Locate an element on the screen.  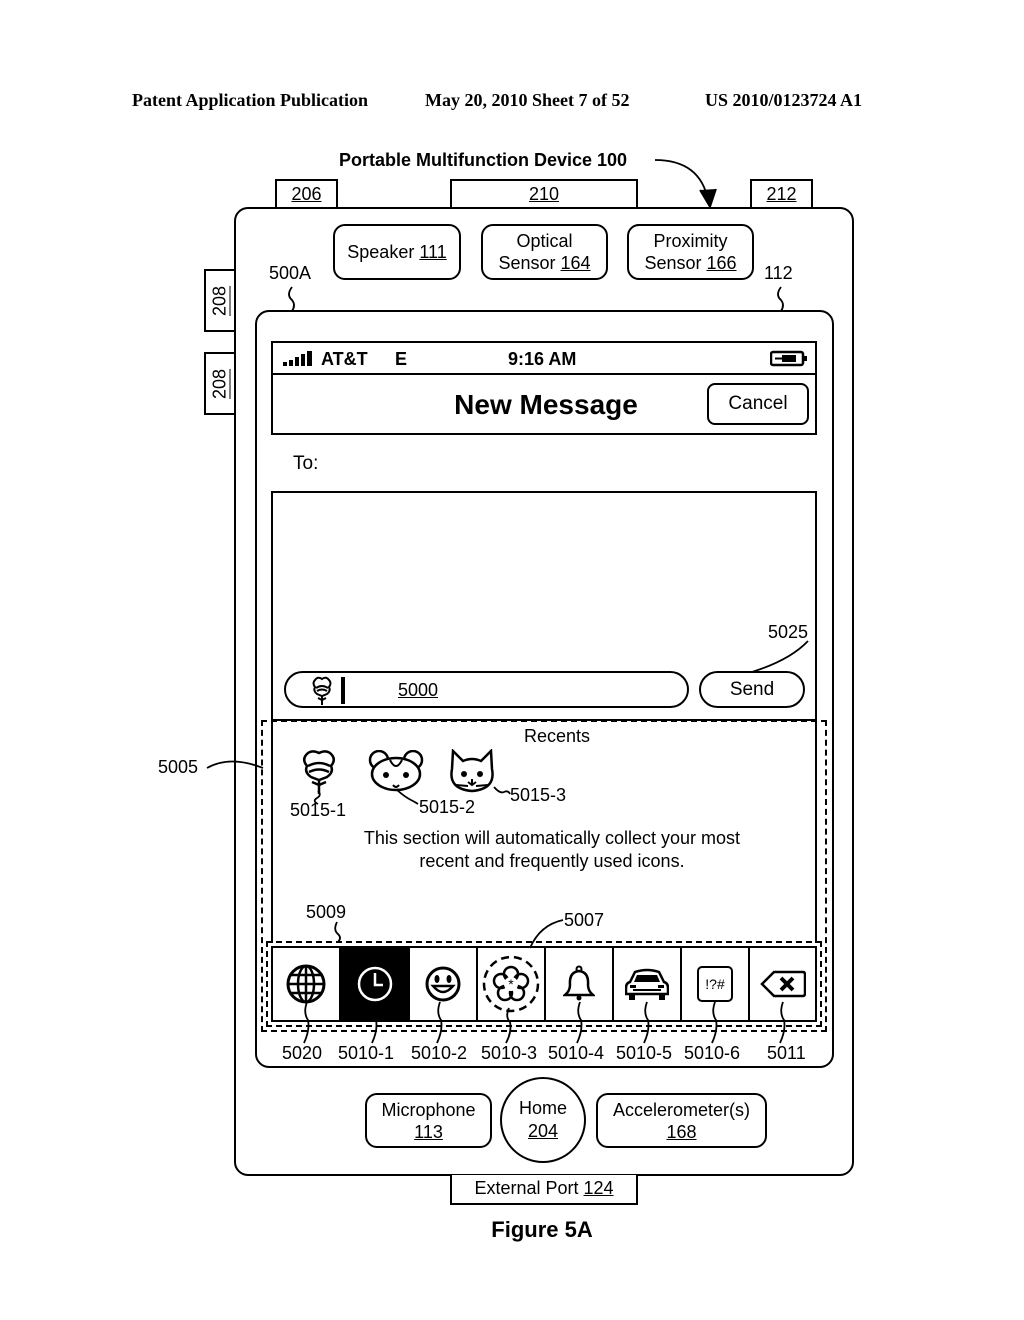
hamster-icon is located at coordinates (396, 771).